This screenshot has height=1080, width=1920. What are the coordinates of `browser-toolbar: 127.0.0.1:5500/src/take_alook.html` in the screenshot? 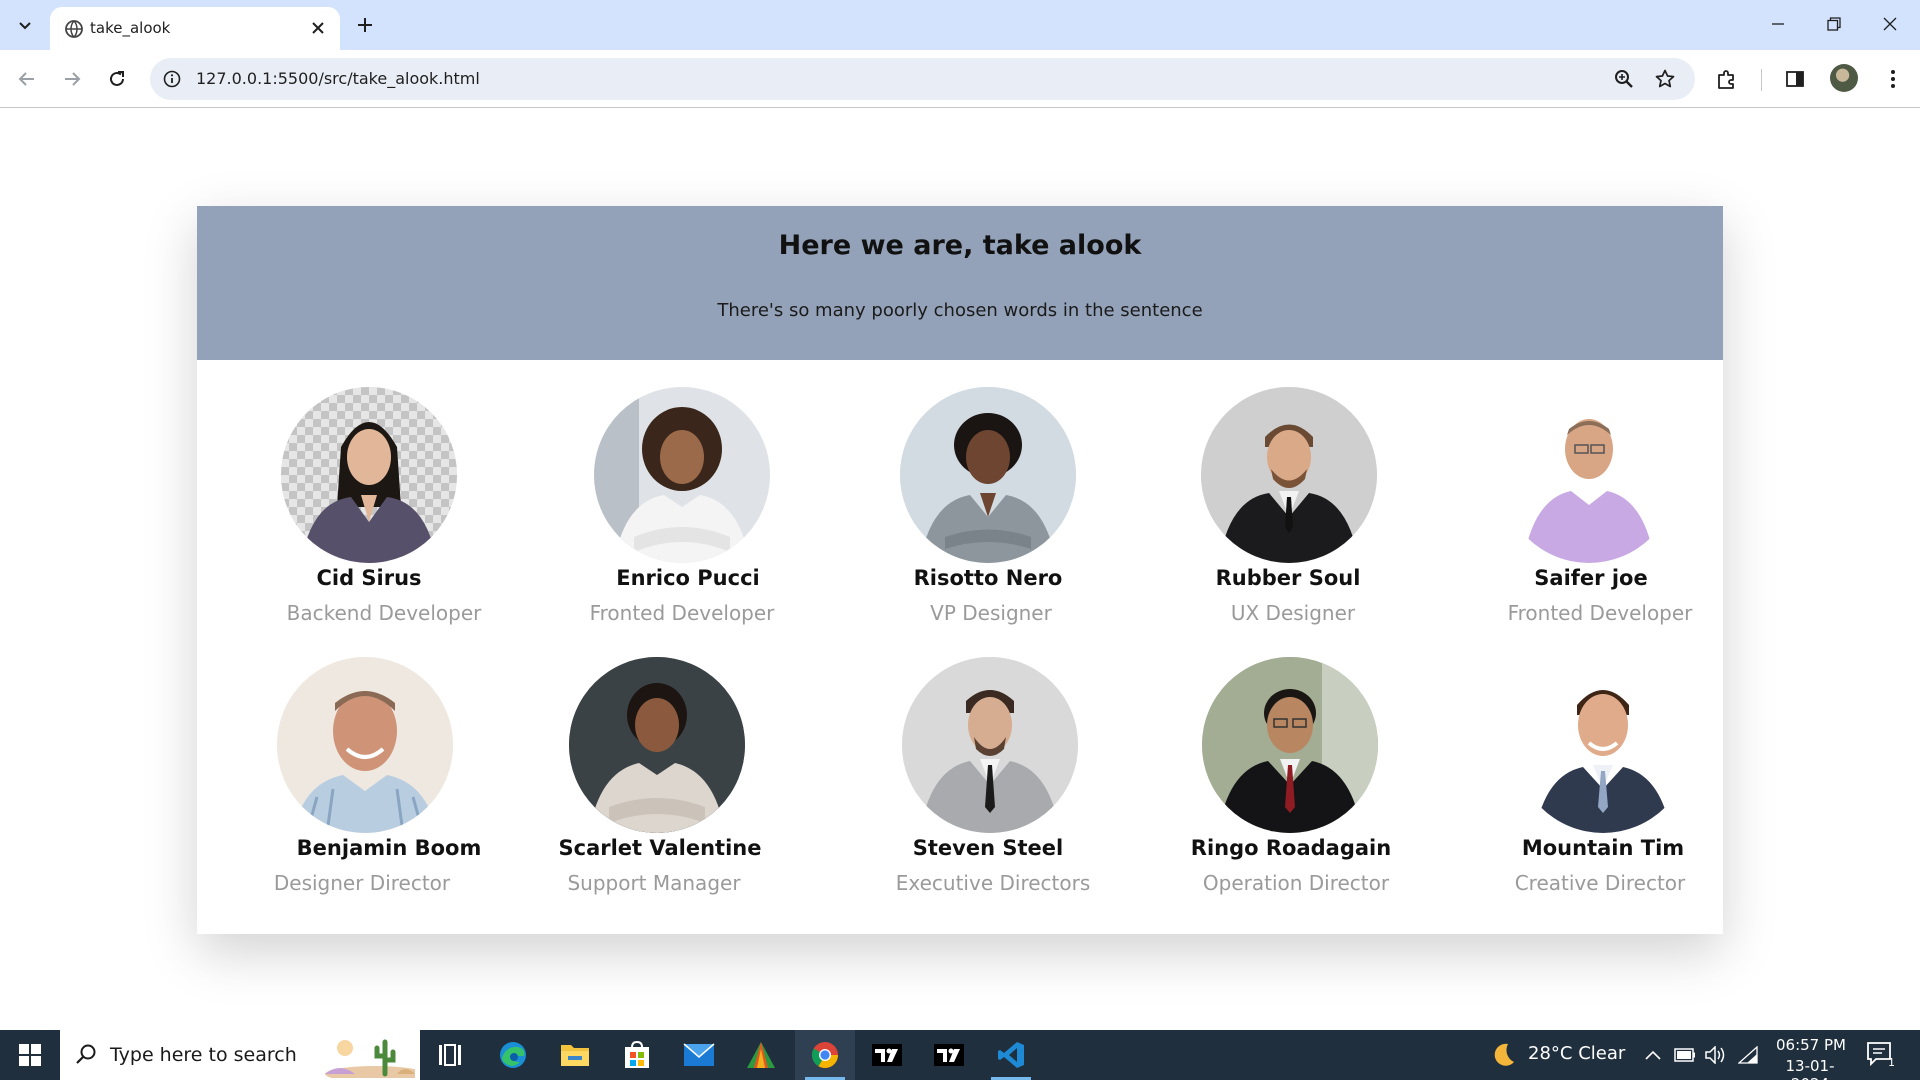 It's located at (960, 79).